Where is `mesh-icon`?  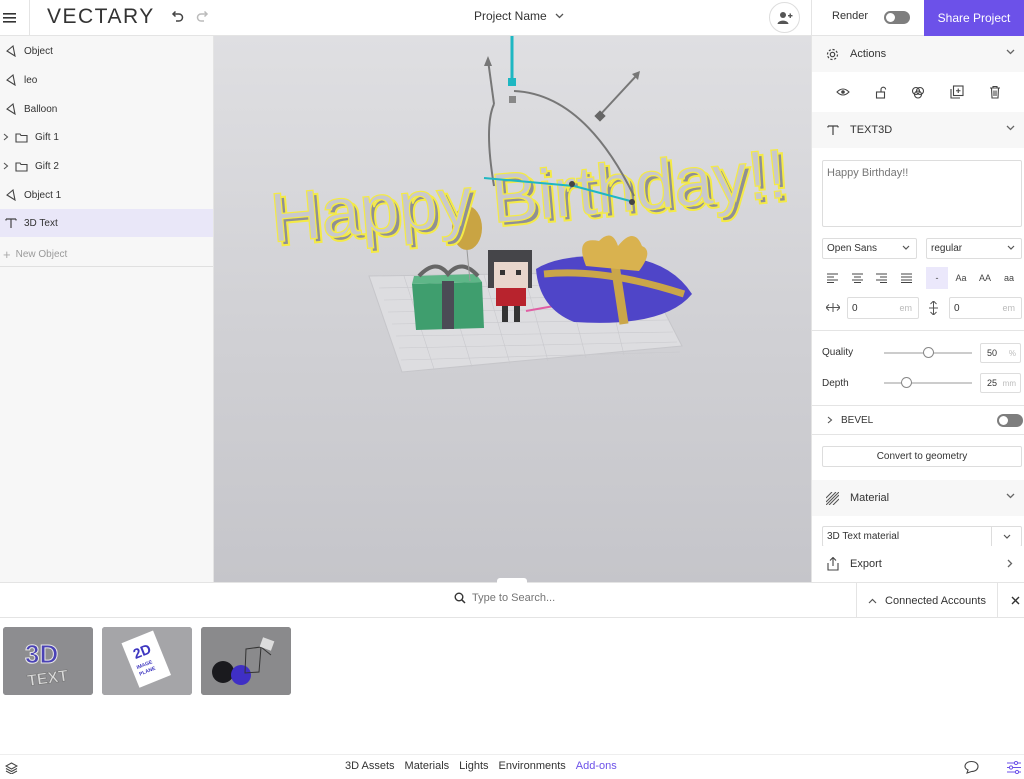
mesh-icon is located at coordinates (11, 80).